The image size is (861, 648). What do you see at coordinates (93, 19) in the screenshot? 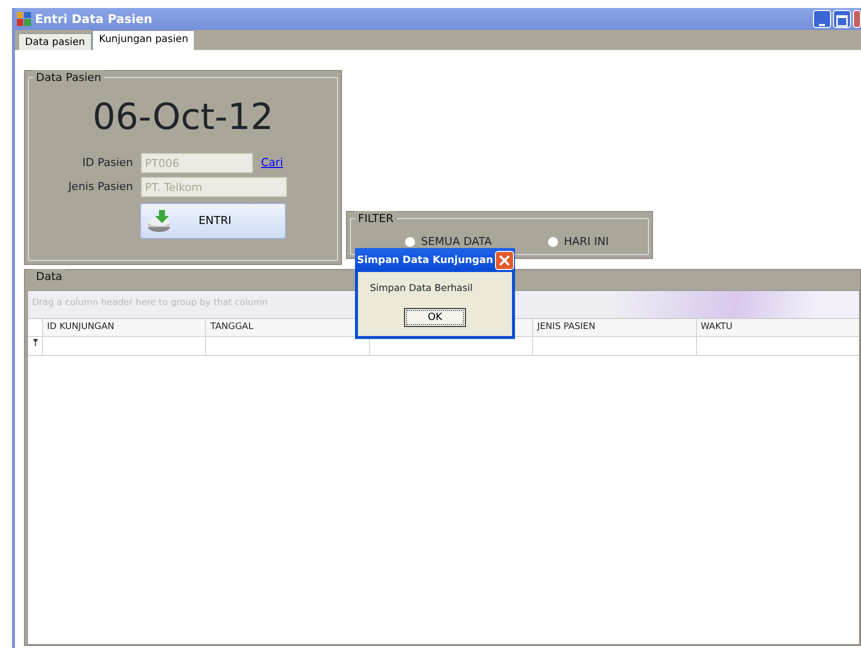
I see `window-title: Entri Data Pasien` at bounding box center [93, 19].